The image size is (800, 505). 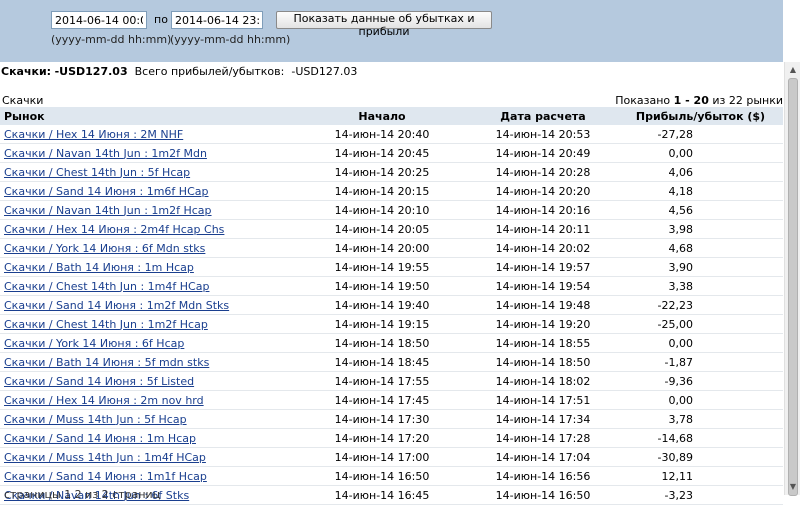 I want to click on market-link: Скачки / Sand 14 Июня : 1m6f HCap, so click(x=106, y=191).